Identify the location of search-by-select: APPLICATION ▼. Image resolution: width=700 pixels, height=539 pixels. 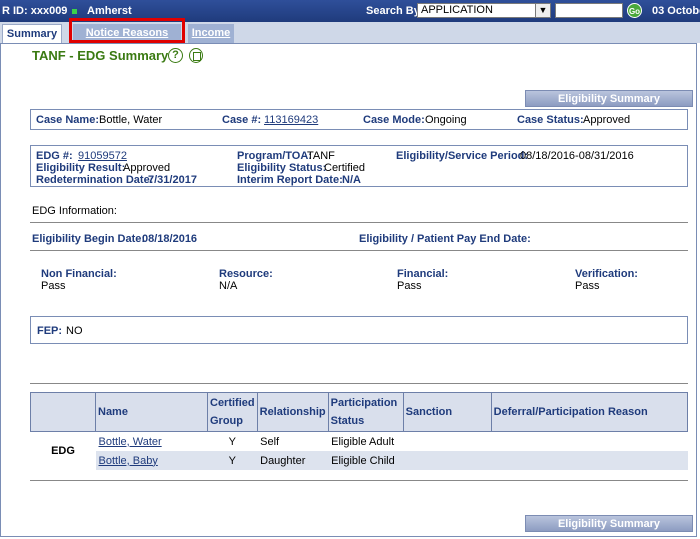
(484, 10).